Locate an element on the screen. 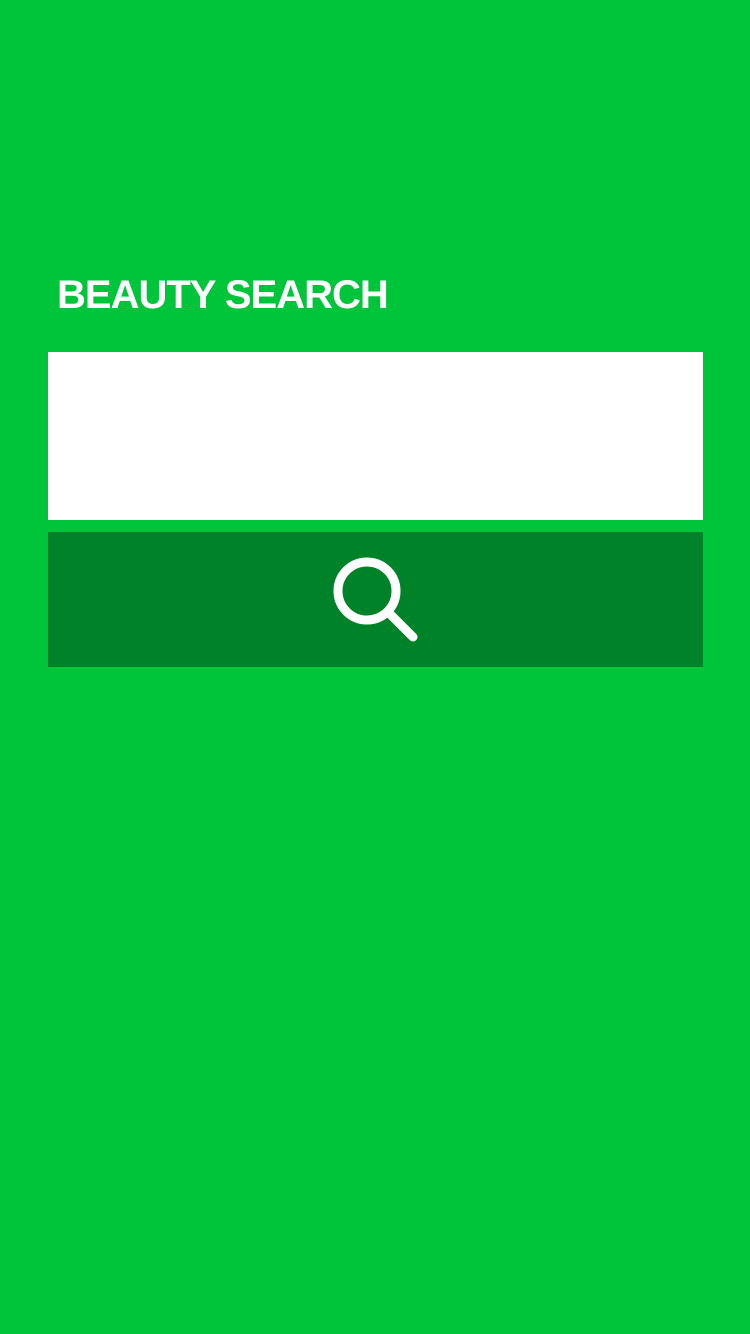 This screenshot has height=1334, width=750. page-title: BEAUTY SEARCH is located at coordinates (223, 295).